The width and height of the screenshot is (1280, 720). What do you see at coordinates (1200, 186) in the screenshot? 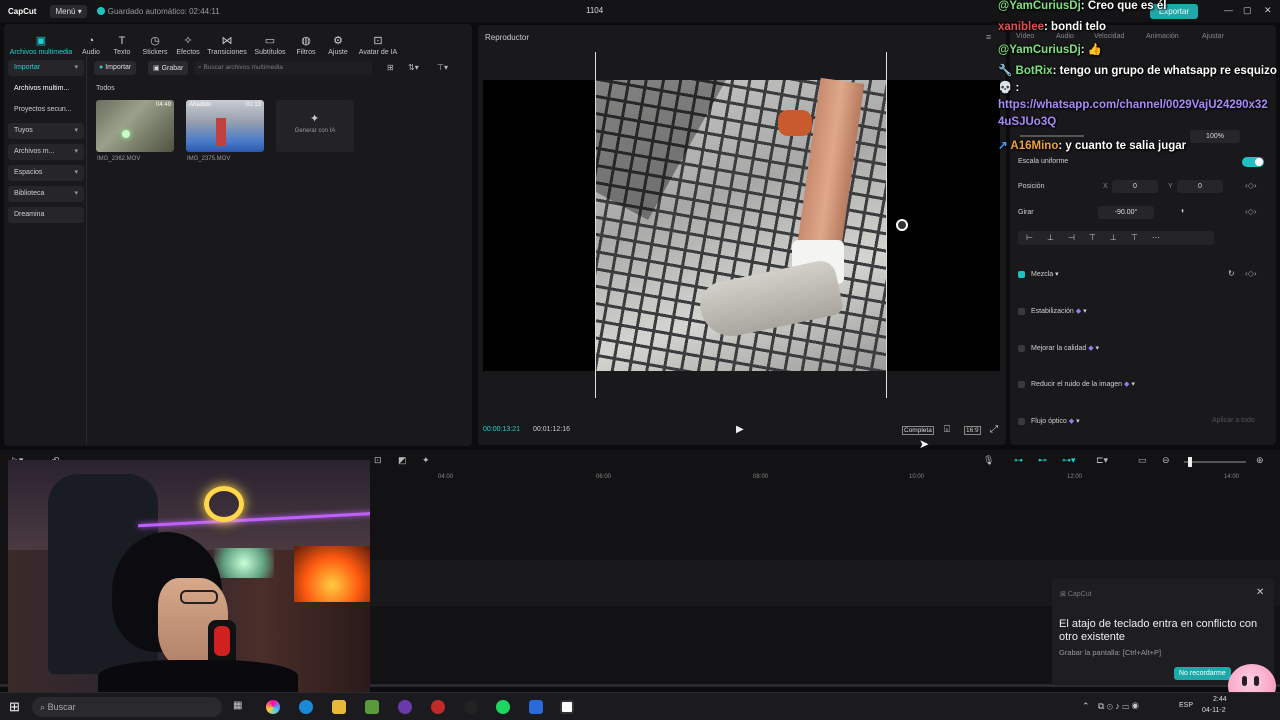
I see `position-y-input: 0` at bounding box center [1200, 186].